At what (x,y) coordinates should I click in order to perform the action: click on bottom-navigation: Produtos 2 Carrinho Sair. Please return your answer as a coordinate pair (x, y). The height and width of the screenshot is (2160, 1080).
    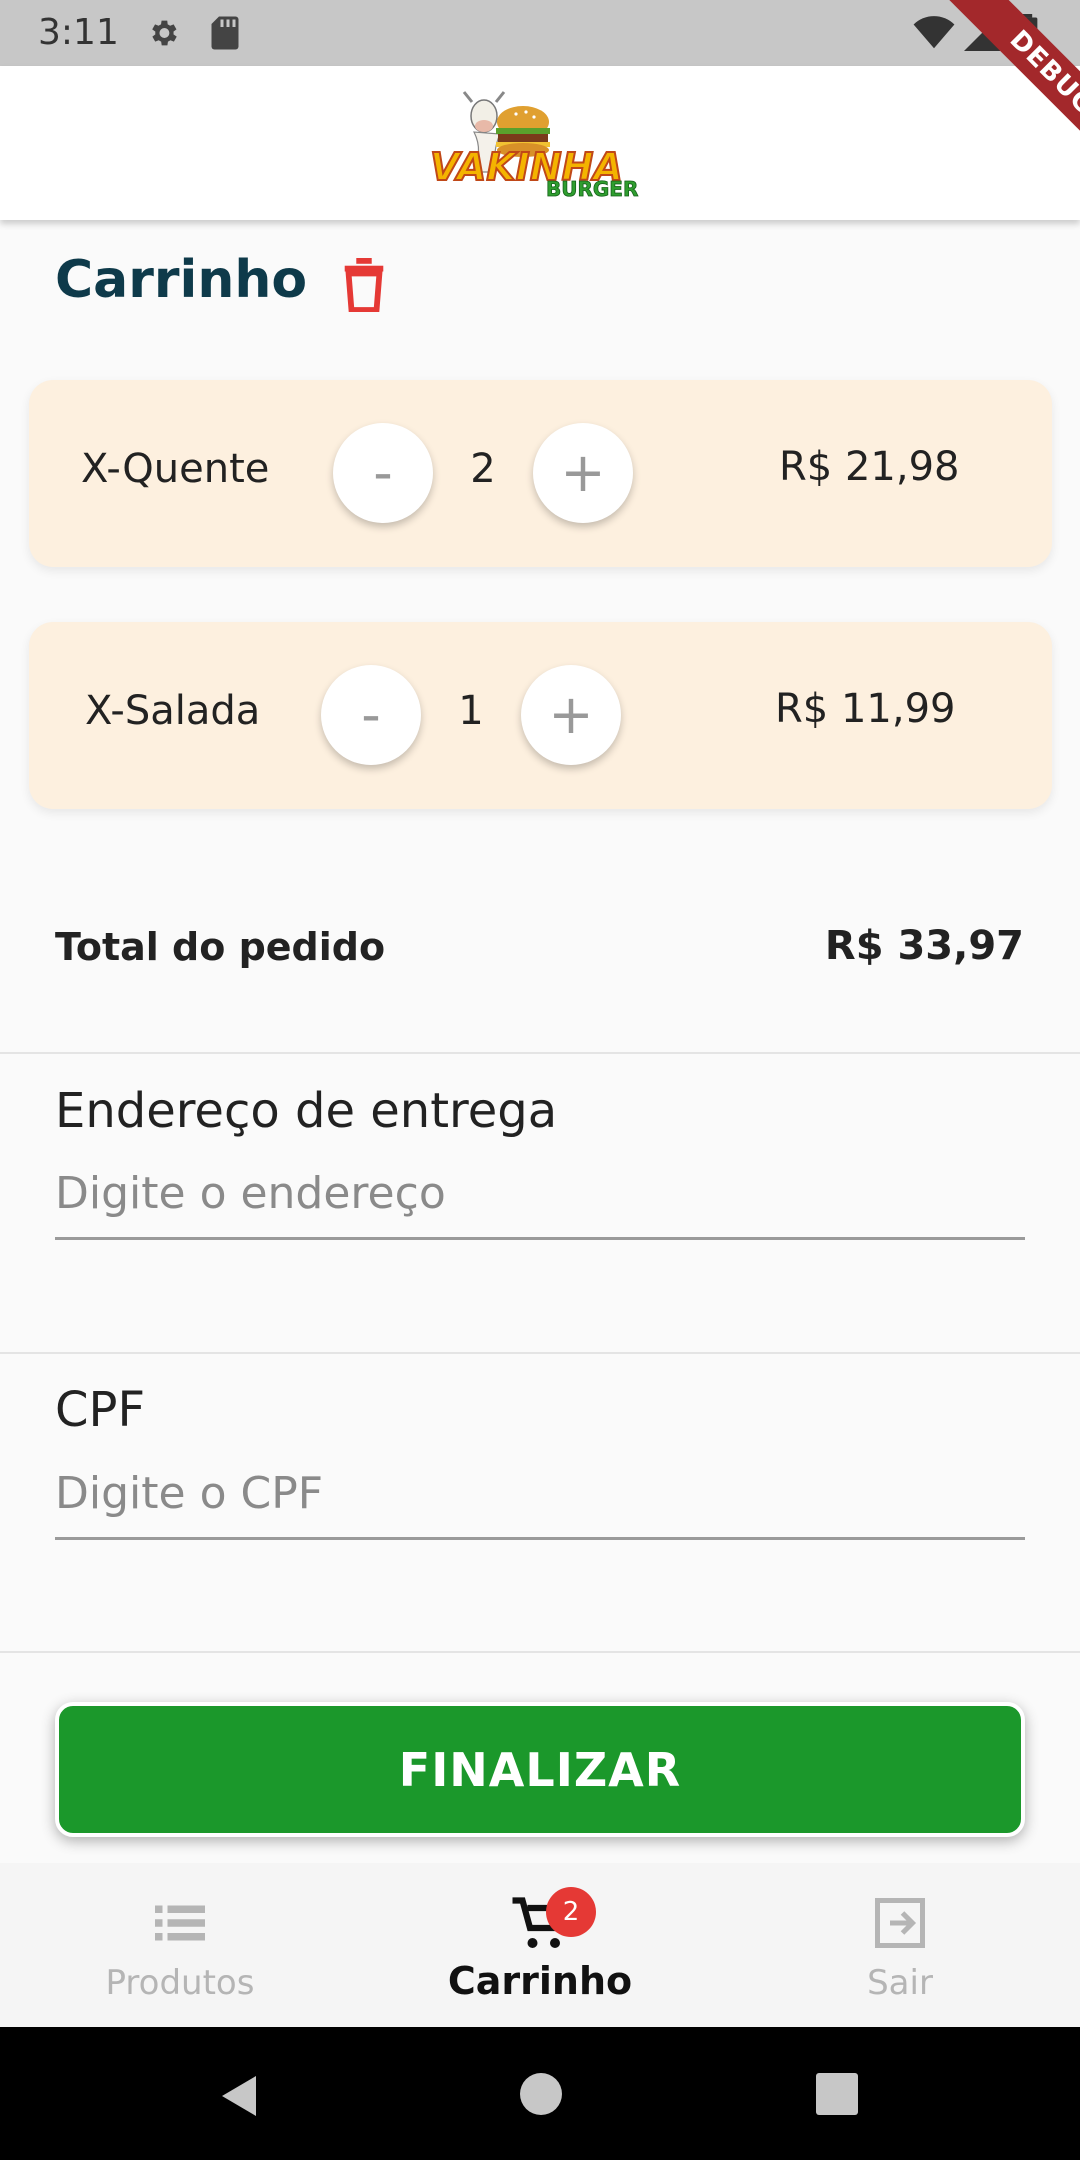
    Looking at the image, I should click on (540, 1945).